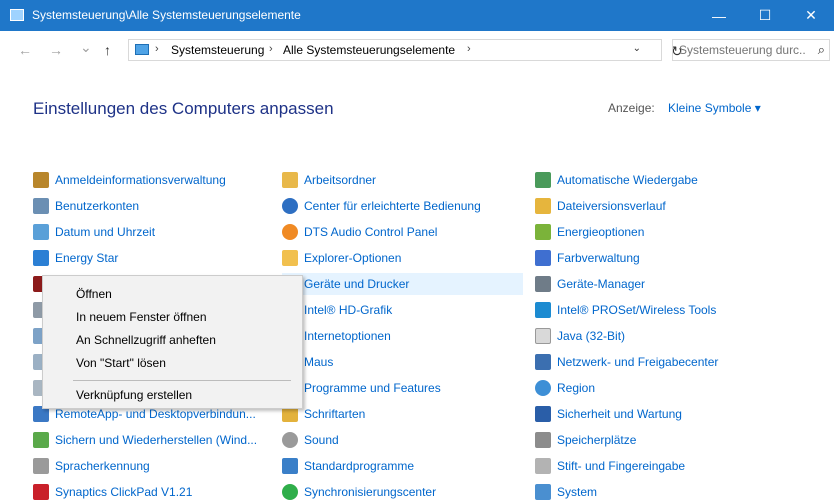 The width and height of the screenshot is (834, 503). I want to click on file-history-icon, so click(543, 206).